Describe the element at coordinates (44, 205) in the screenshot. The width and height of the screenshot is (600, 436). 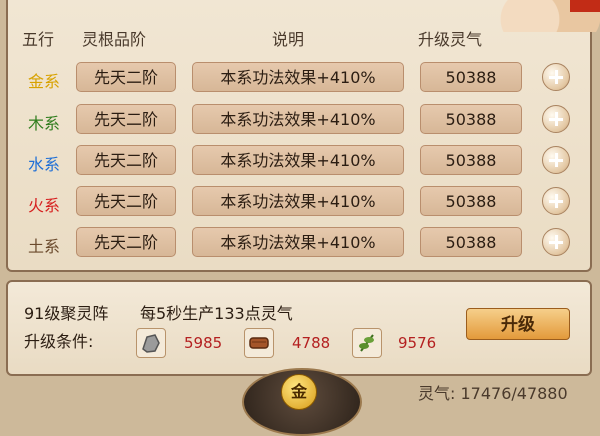
I see `element-label: 火系` at that location.